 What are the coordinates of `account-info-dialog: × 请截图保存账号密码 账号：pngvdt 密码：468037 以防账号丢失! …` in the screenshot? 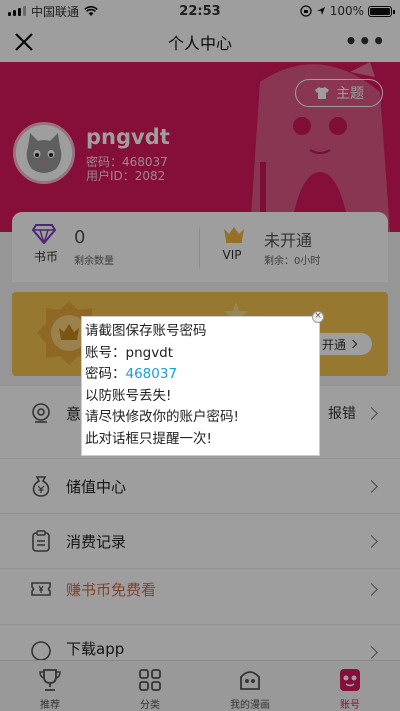 It's located at (202, 383).